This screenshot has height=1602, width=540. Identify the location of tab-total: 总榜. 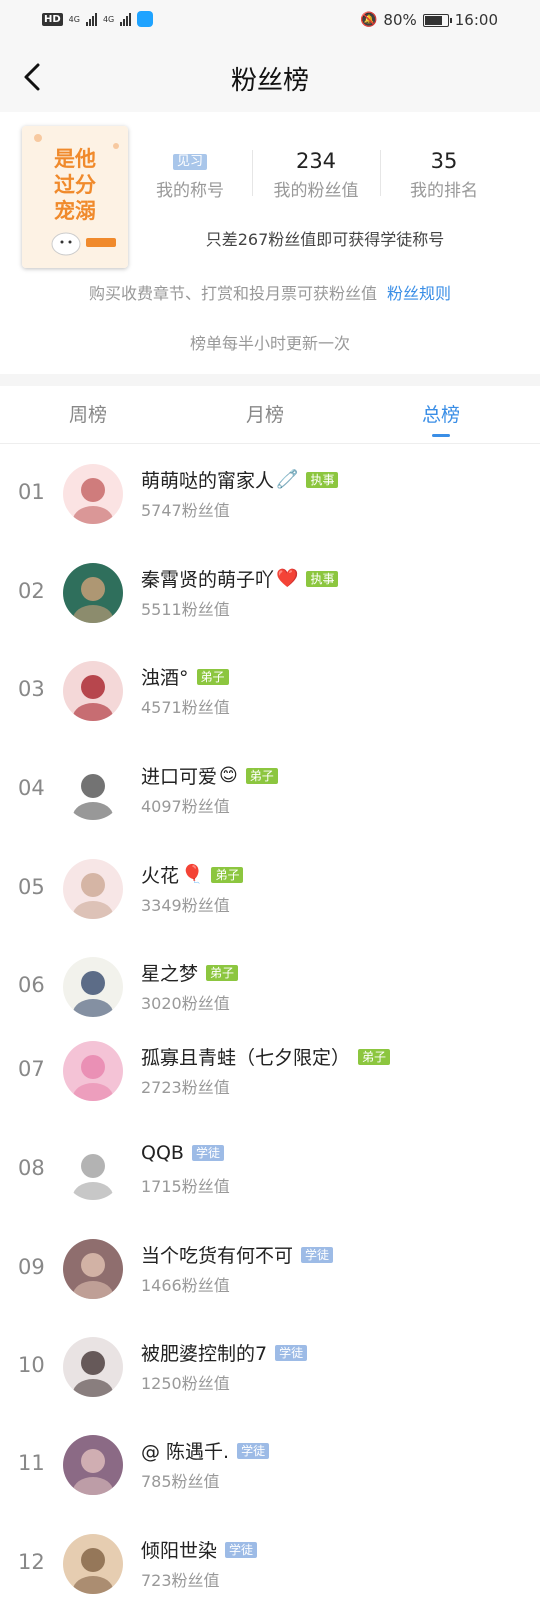
(441, 413).